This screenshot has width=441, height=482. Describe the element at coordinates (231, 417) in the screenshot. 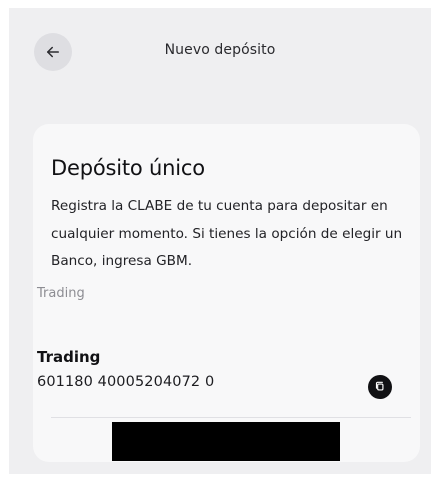

I see `account-divider` at that location.